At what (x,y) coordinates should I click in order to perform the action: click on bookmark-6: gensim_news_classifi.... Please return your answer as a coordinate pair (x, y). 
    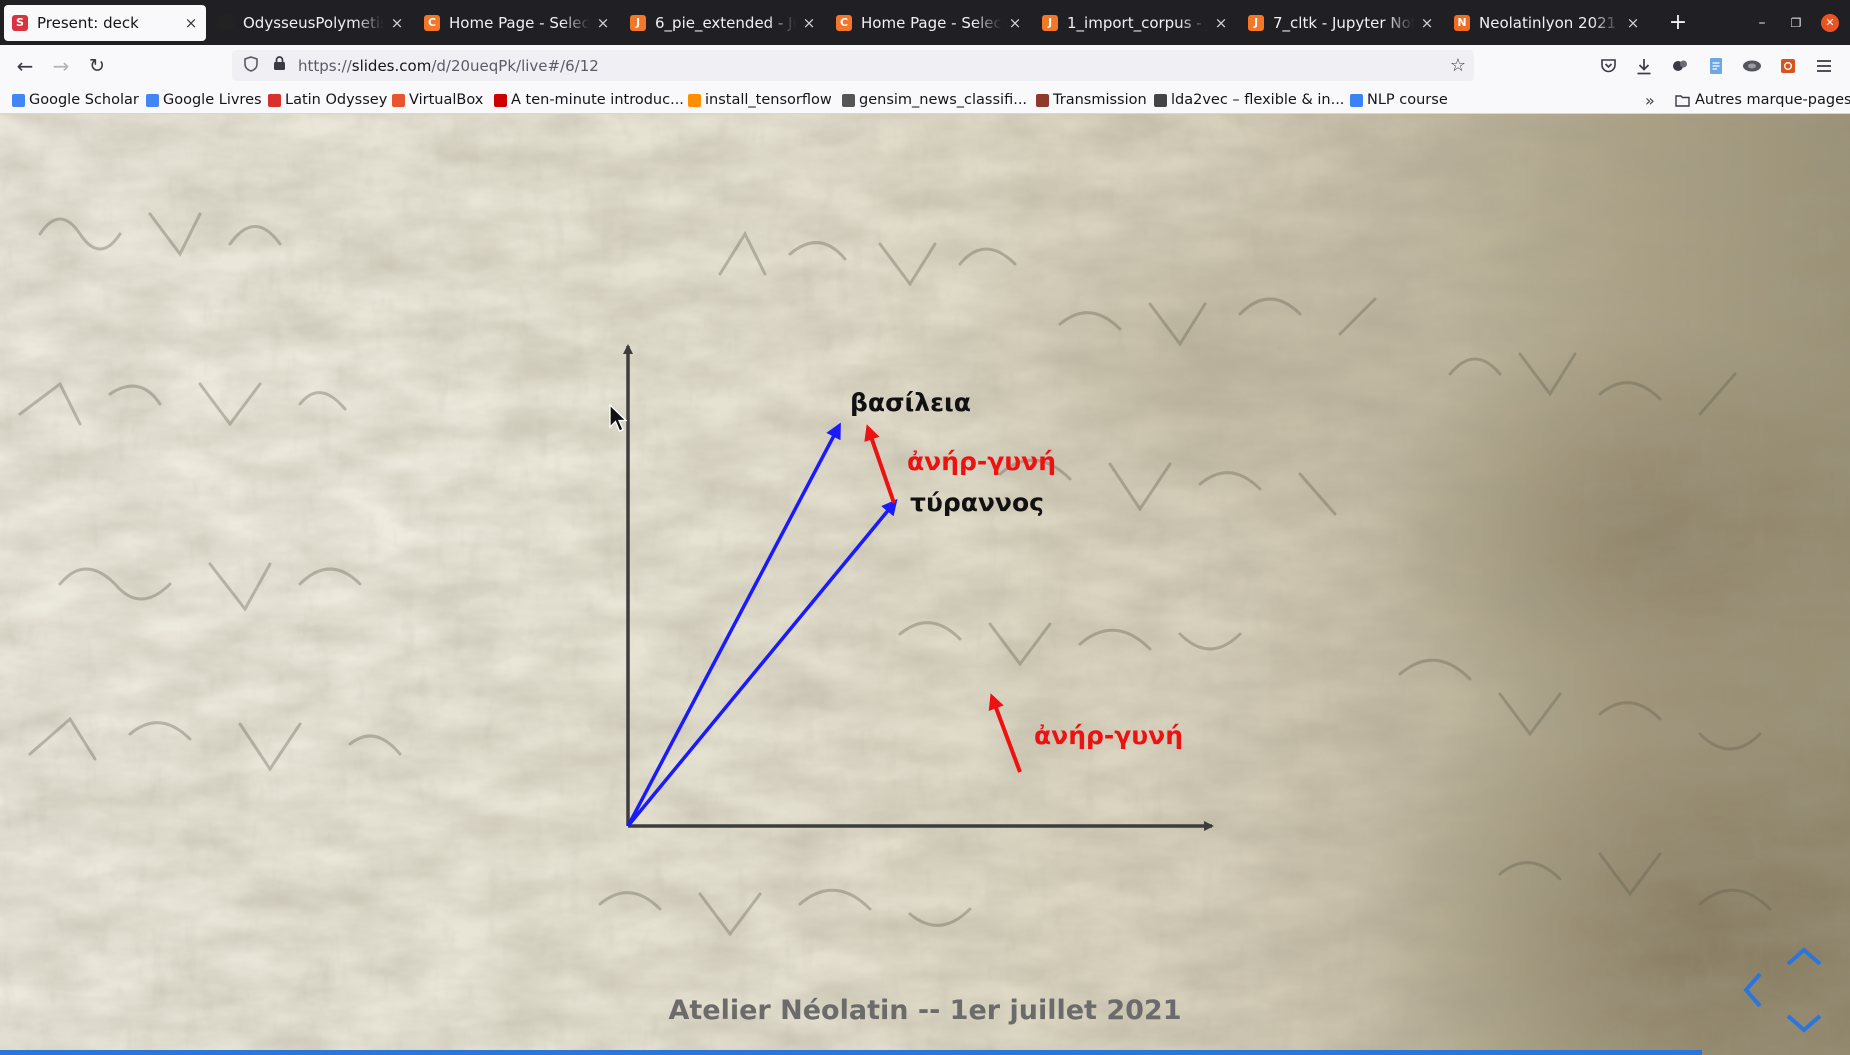
    Looking at the image, I should click on (934, 100).